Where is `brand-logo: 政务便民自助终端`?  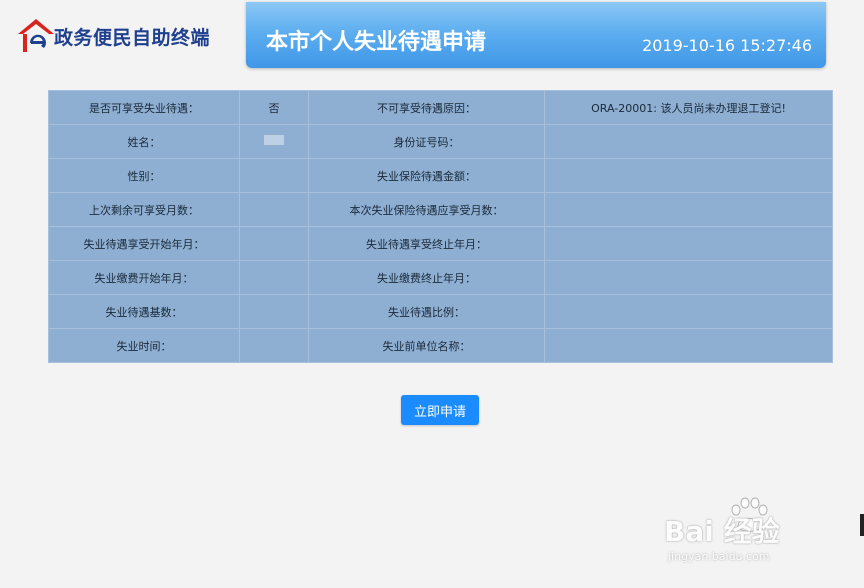 brand-logo: 政务便民自助终端 is located at coordinates (126, 36).